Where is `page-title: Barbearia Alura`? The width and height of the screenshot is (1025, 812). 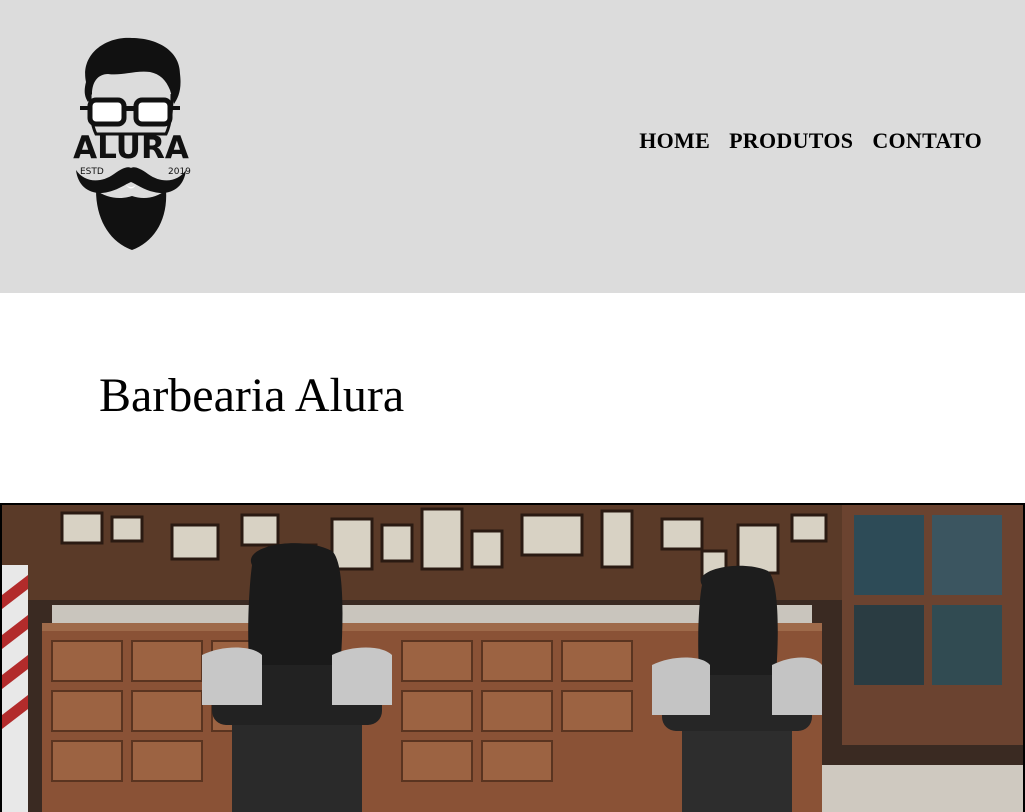
page-title: Barbearia Alura is located at coordinates (252, 395).